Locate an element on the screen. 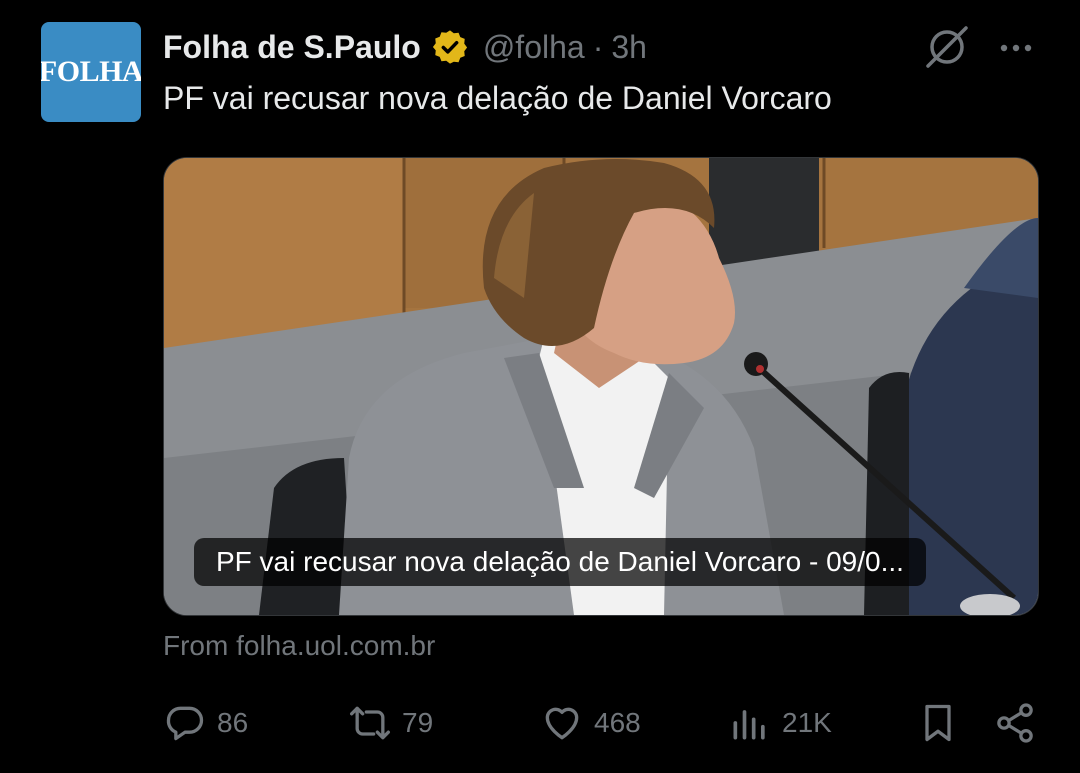 The width and height of the screenshot is (1080, 773). like-count: 468 is located at coordinates (617, 722).